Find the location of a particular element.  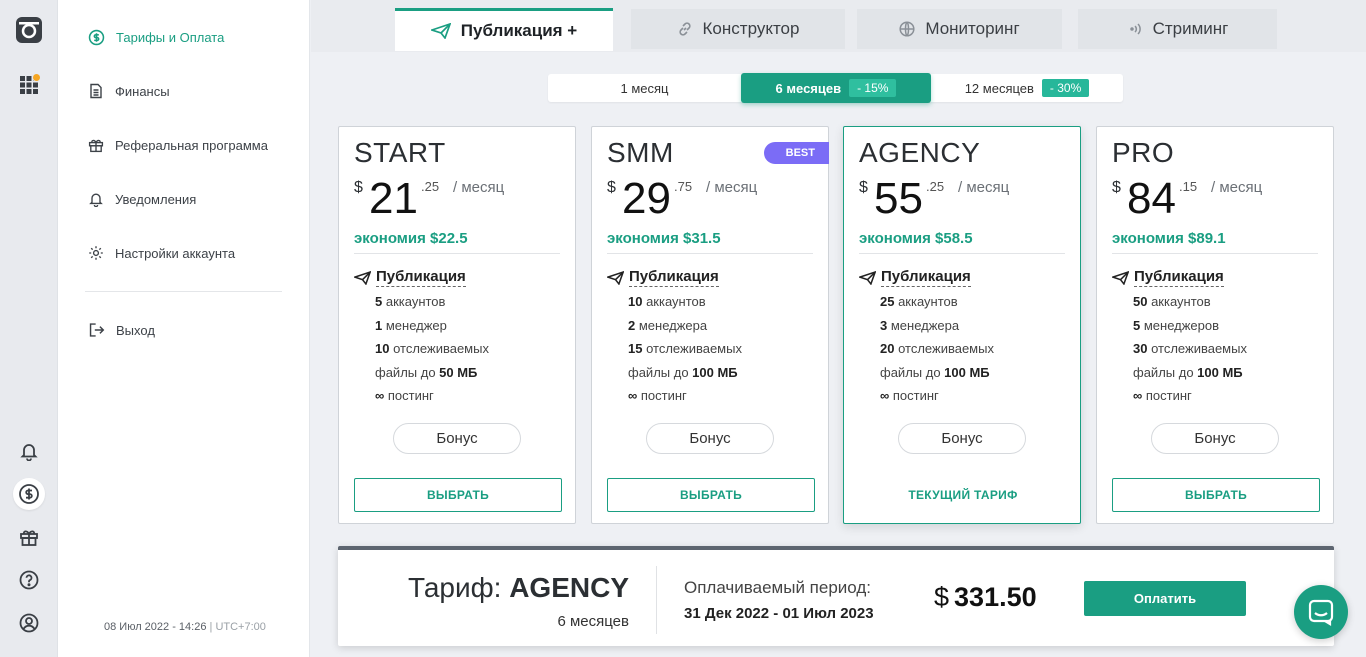

current-datetime: 08 Июл 2022 - 14:26 is located at coordinates (155, 627).